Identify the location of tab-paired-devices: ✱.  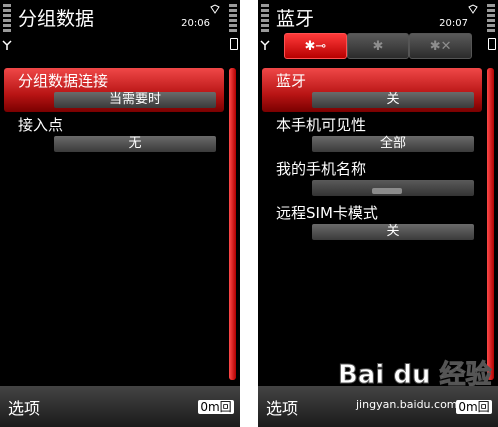
(378, 46).